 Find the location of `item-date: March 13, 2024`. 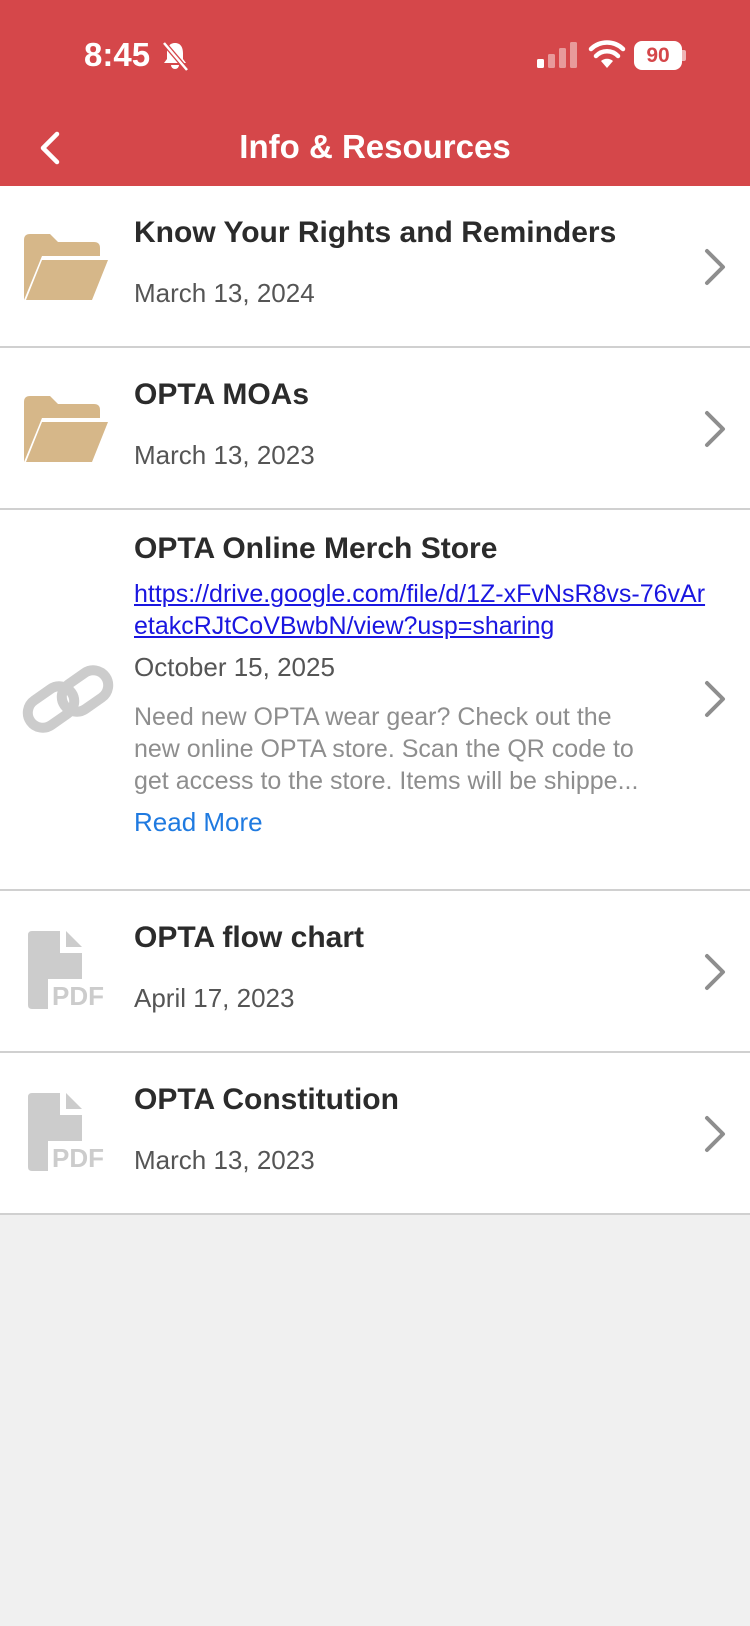

item-date: March 13, 2024 is located at coordinates (224, 293).